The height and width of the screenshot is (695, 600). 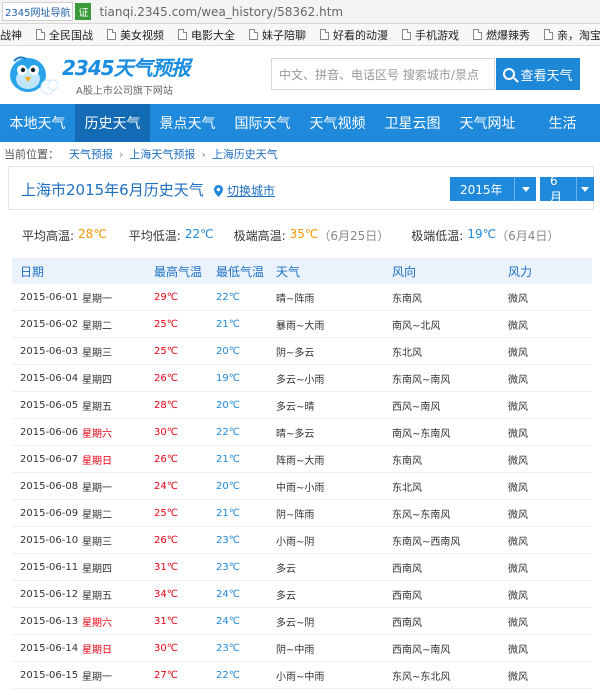 I want to click on cell-date: 2015-06-07, so click(x=49, y=459).